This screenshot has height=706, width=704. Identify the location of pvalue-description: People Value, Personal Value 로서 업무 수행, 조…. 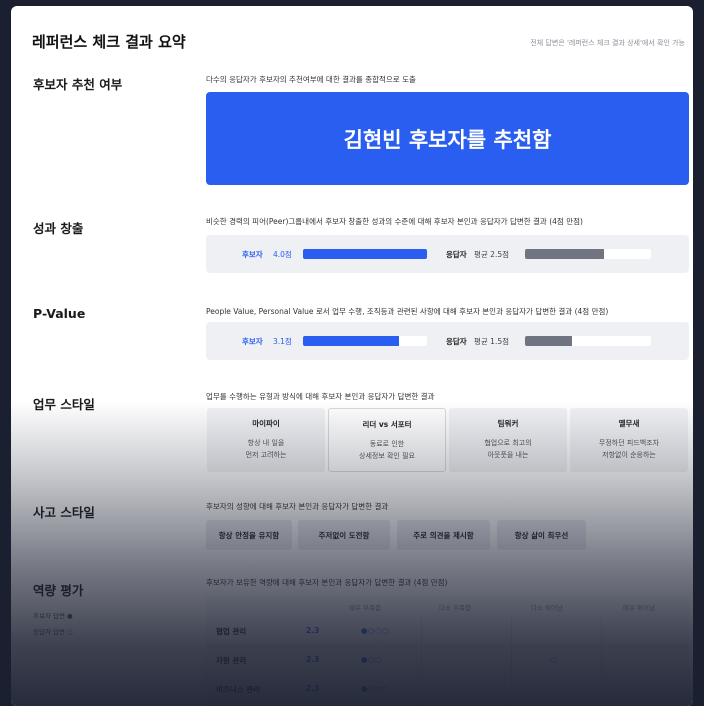
(407, 311).